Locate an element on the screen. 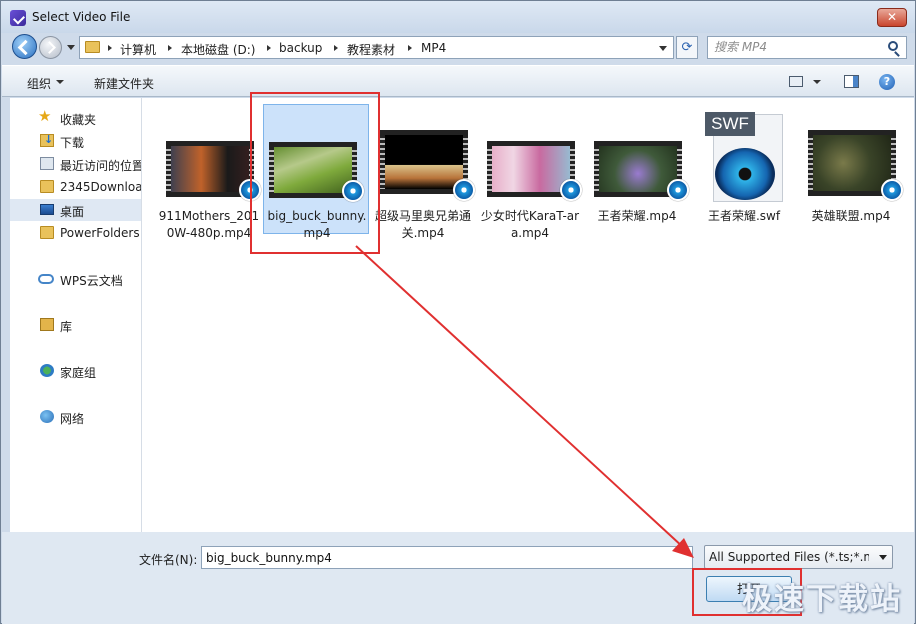 The height and width of the screenshot is (624, 916). watermark-text: 极速下载站 is located at coordinates (822, 599).